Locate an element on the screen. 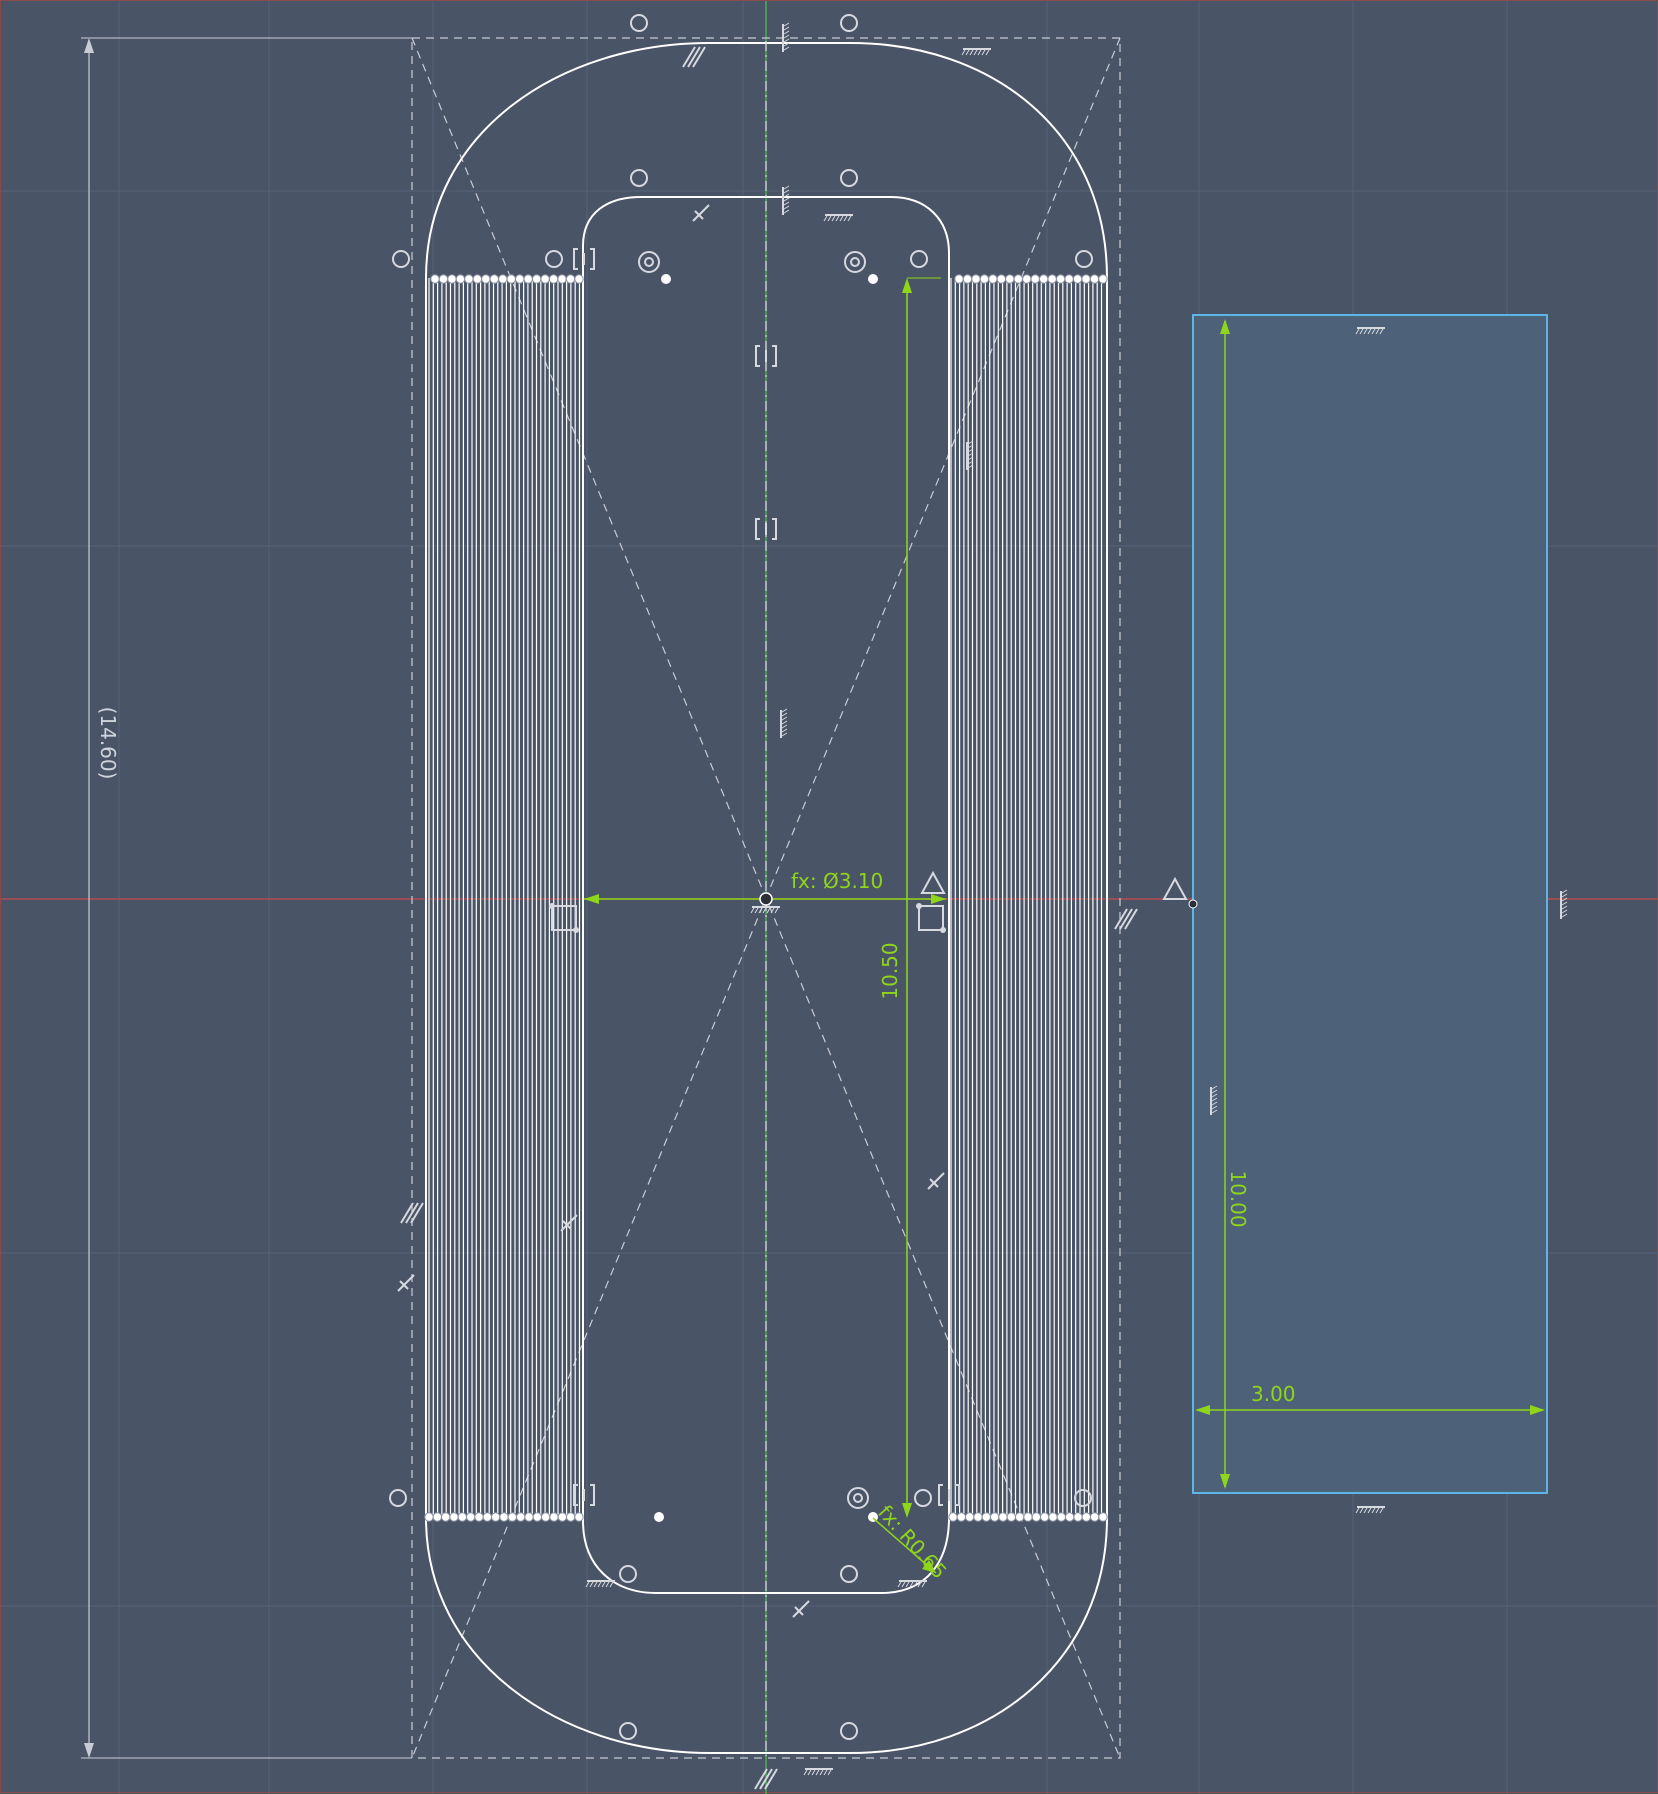  rect-height-label: 10.00 is located at coordinates (1238, 1198).